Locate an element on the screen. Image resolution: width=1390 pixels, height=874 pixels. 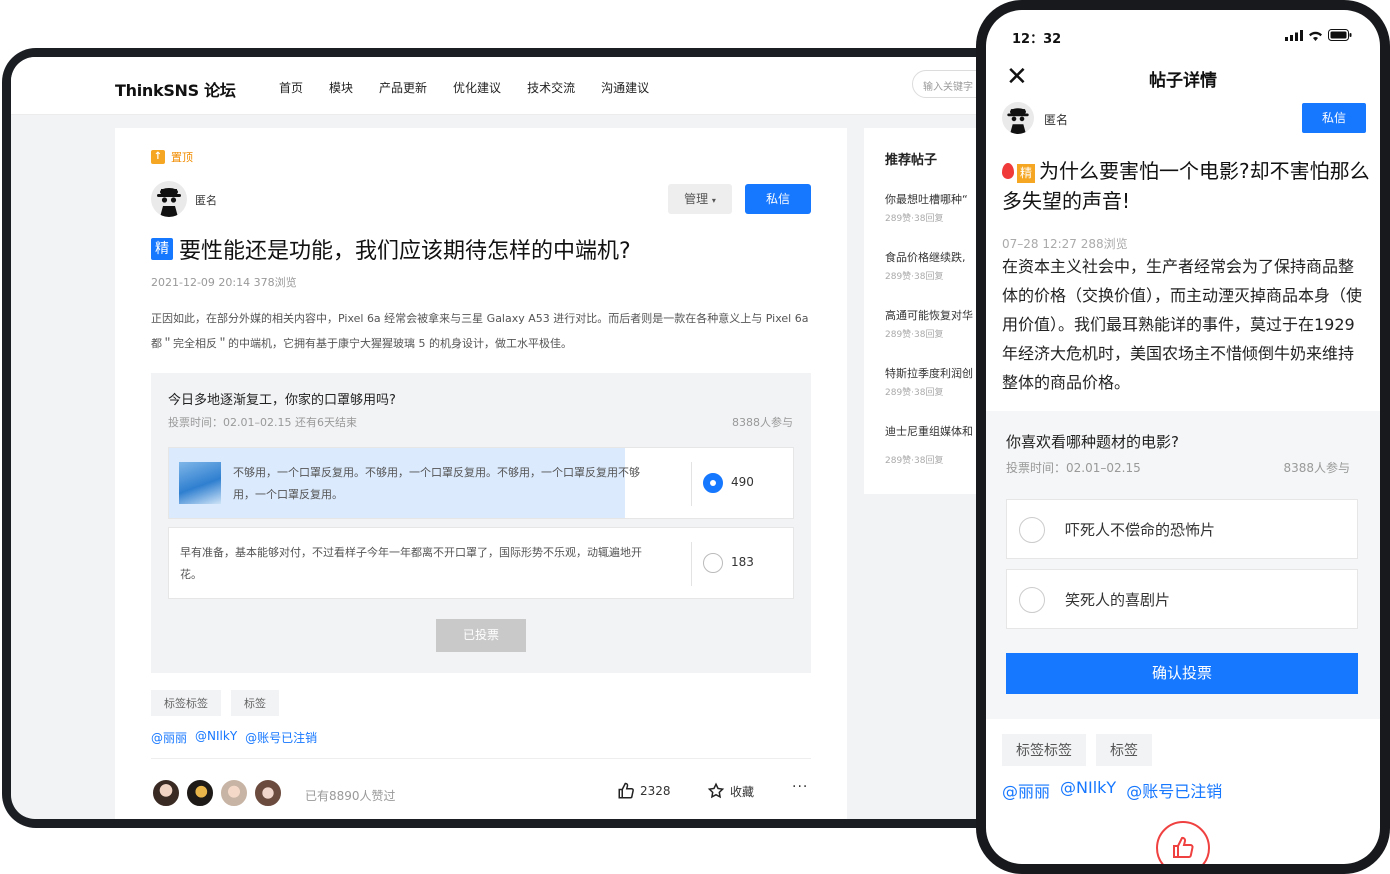
nav-item-home: 首页 is located at coordinates (291, 87).